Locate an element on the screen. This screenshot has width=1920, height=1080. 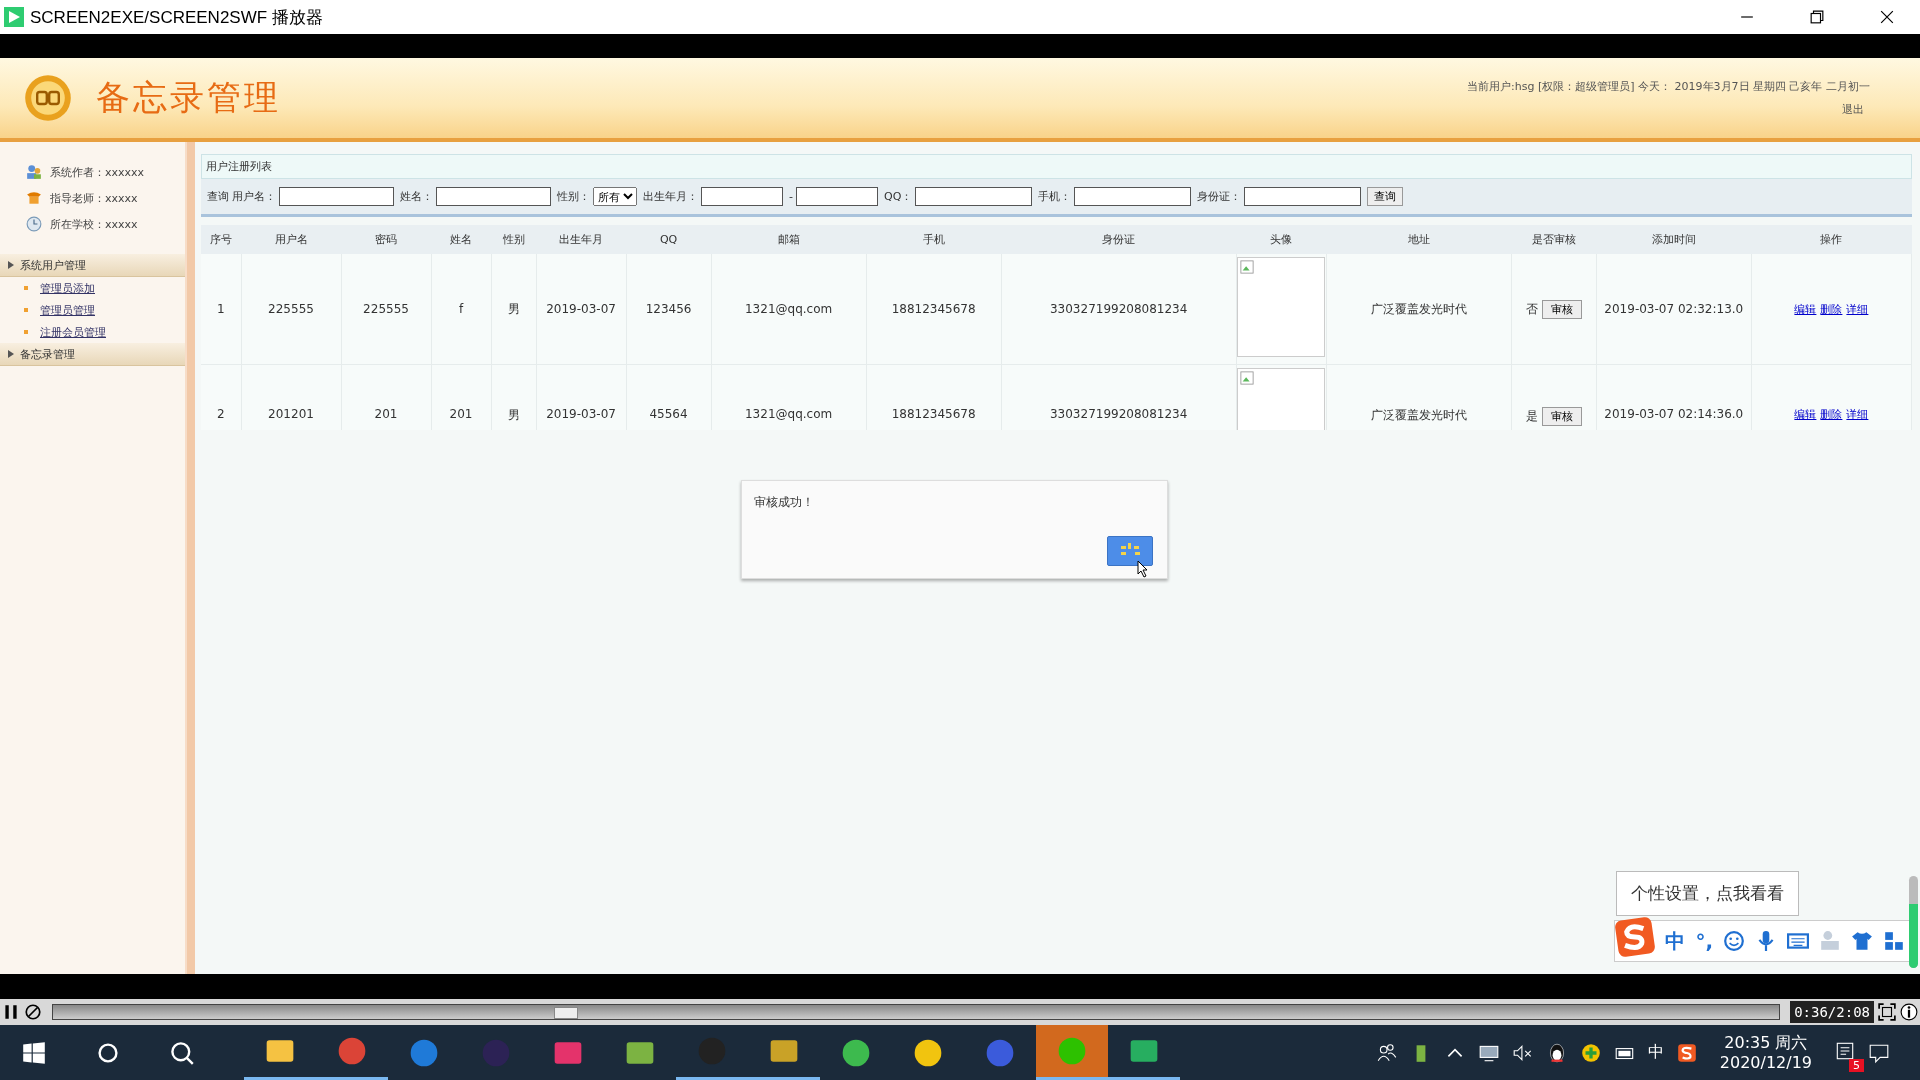
playback-time: 0:36/2:08 is located at coordinates (1832, 1012).